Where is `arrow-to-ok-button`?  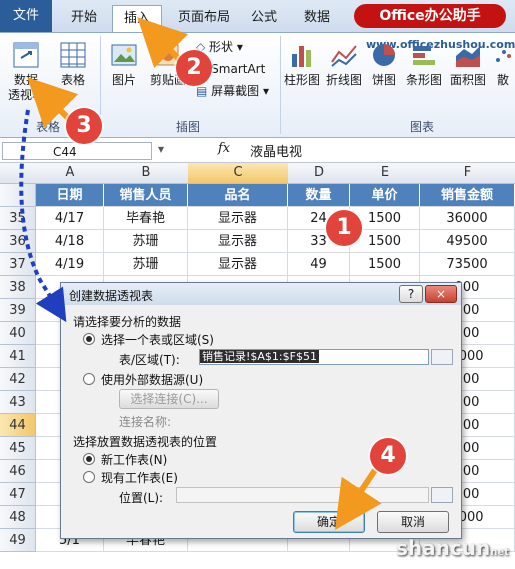
arrow-to-ok-button is located at coordinates (358, 499).